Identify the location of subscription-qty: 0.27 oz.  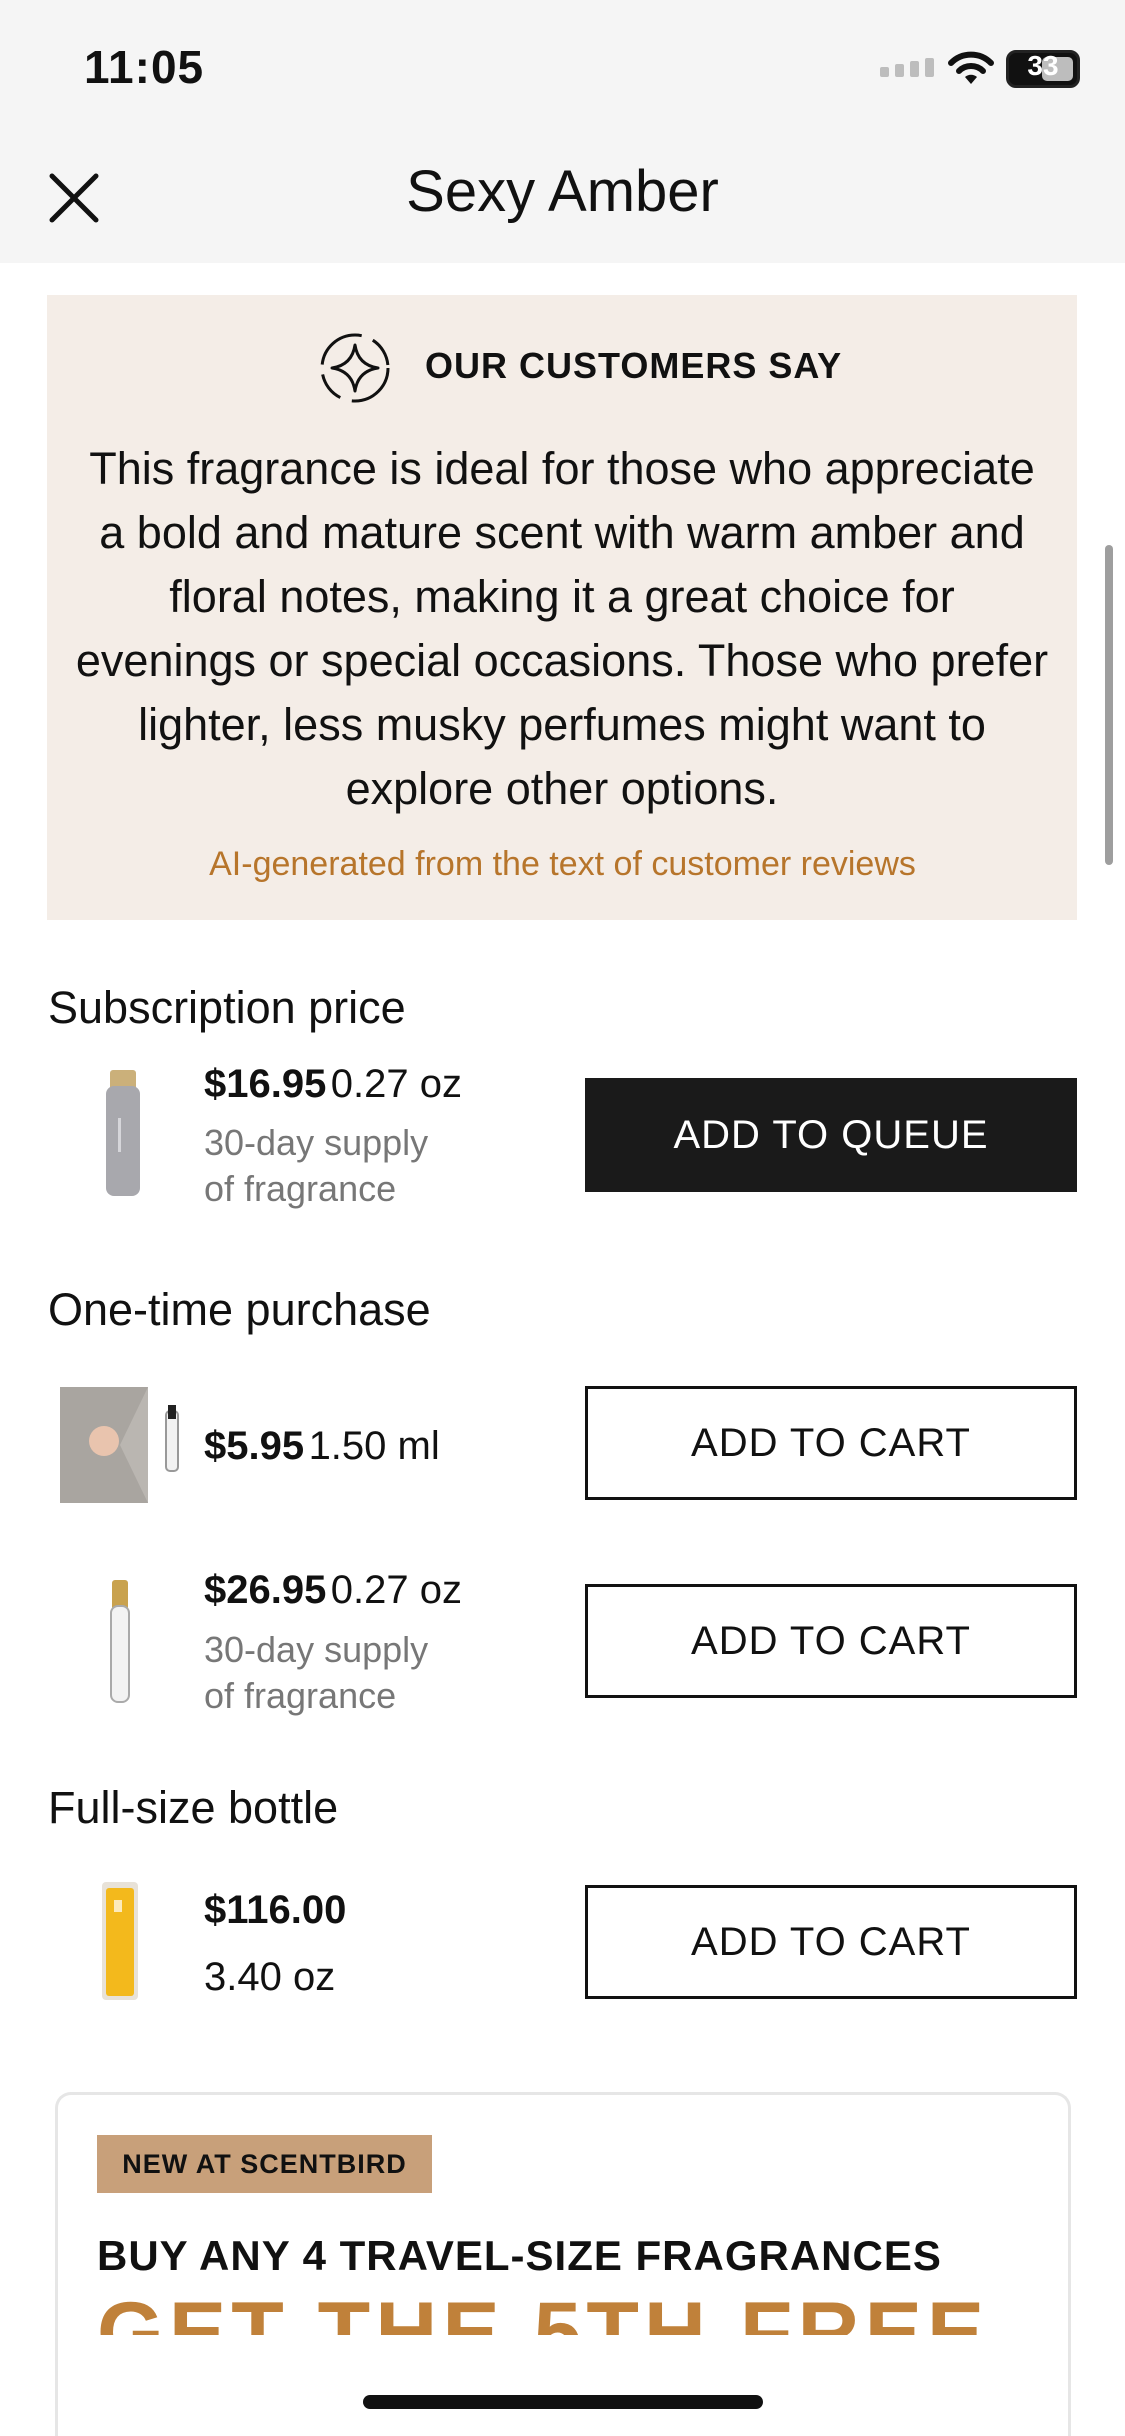
(396, 1084).